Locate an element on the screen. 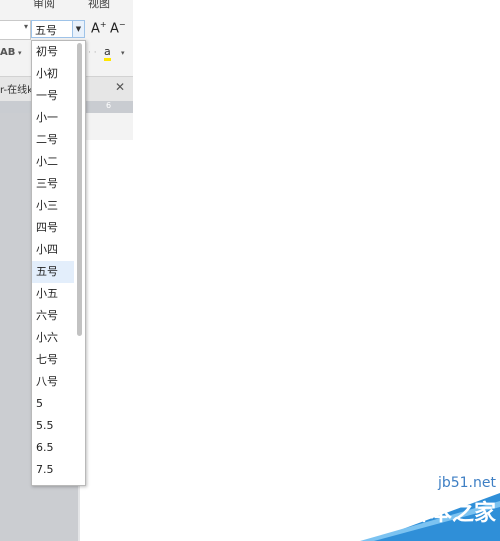 The image size is (500, 541). watermark: jb51.net 脚本之家 is located at coordinates (430, 506).